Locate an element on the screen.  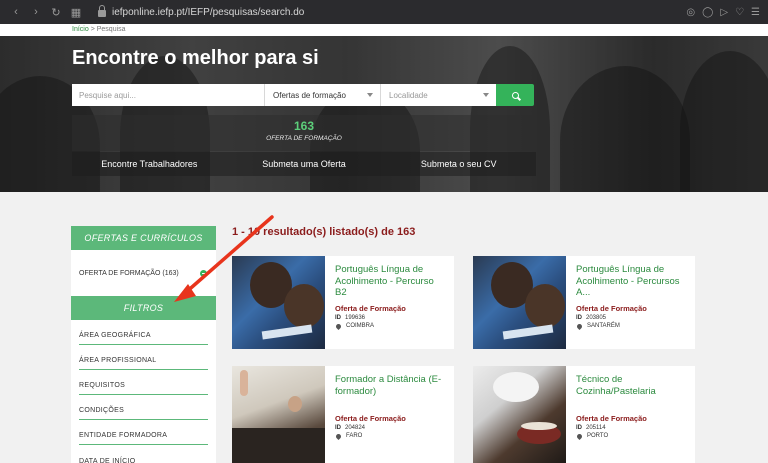
offer-type-value: Ofertas de formação is located at coordinates (309, 95).